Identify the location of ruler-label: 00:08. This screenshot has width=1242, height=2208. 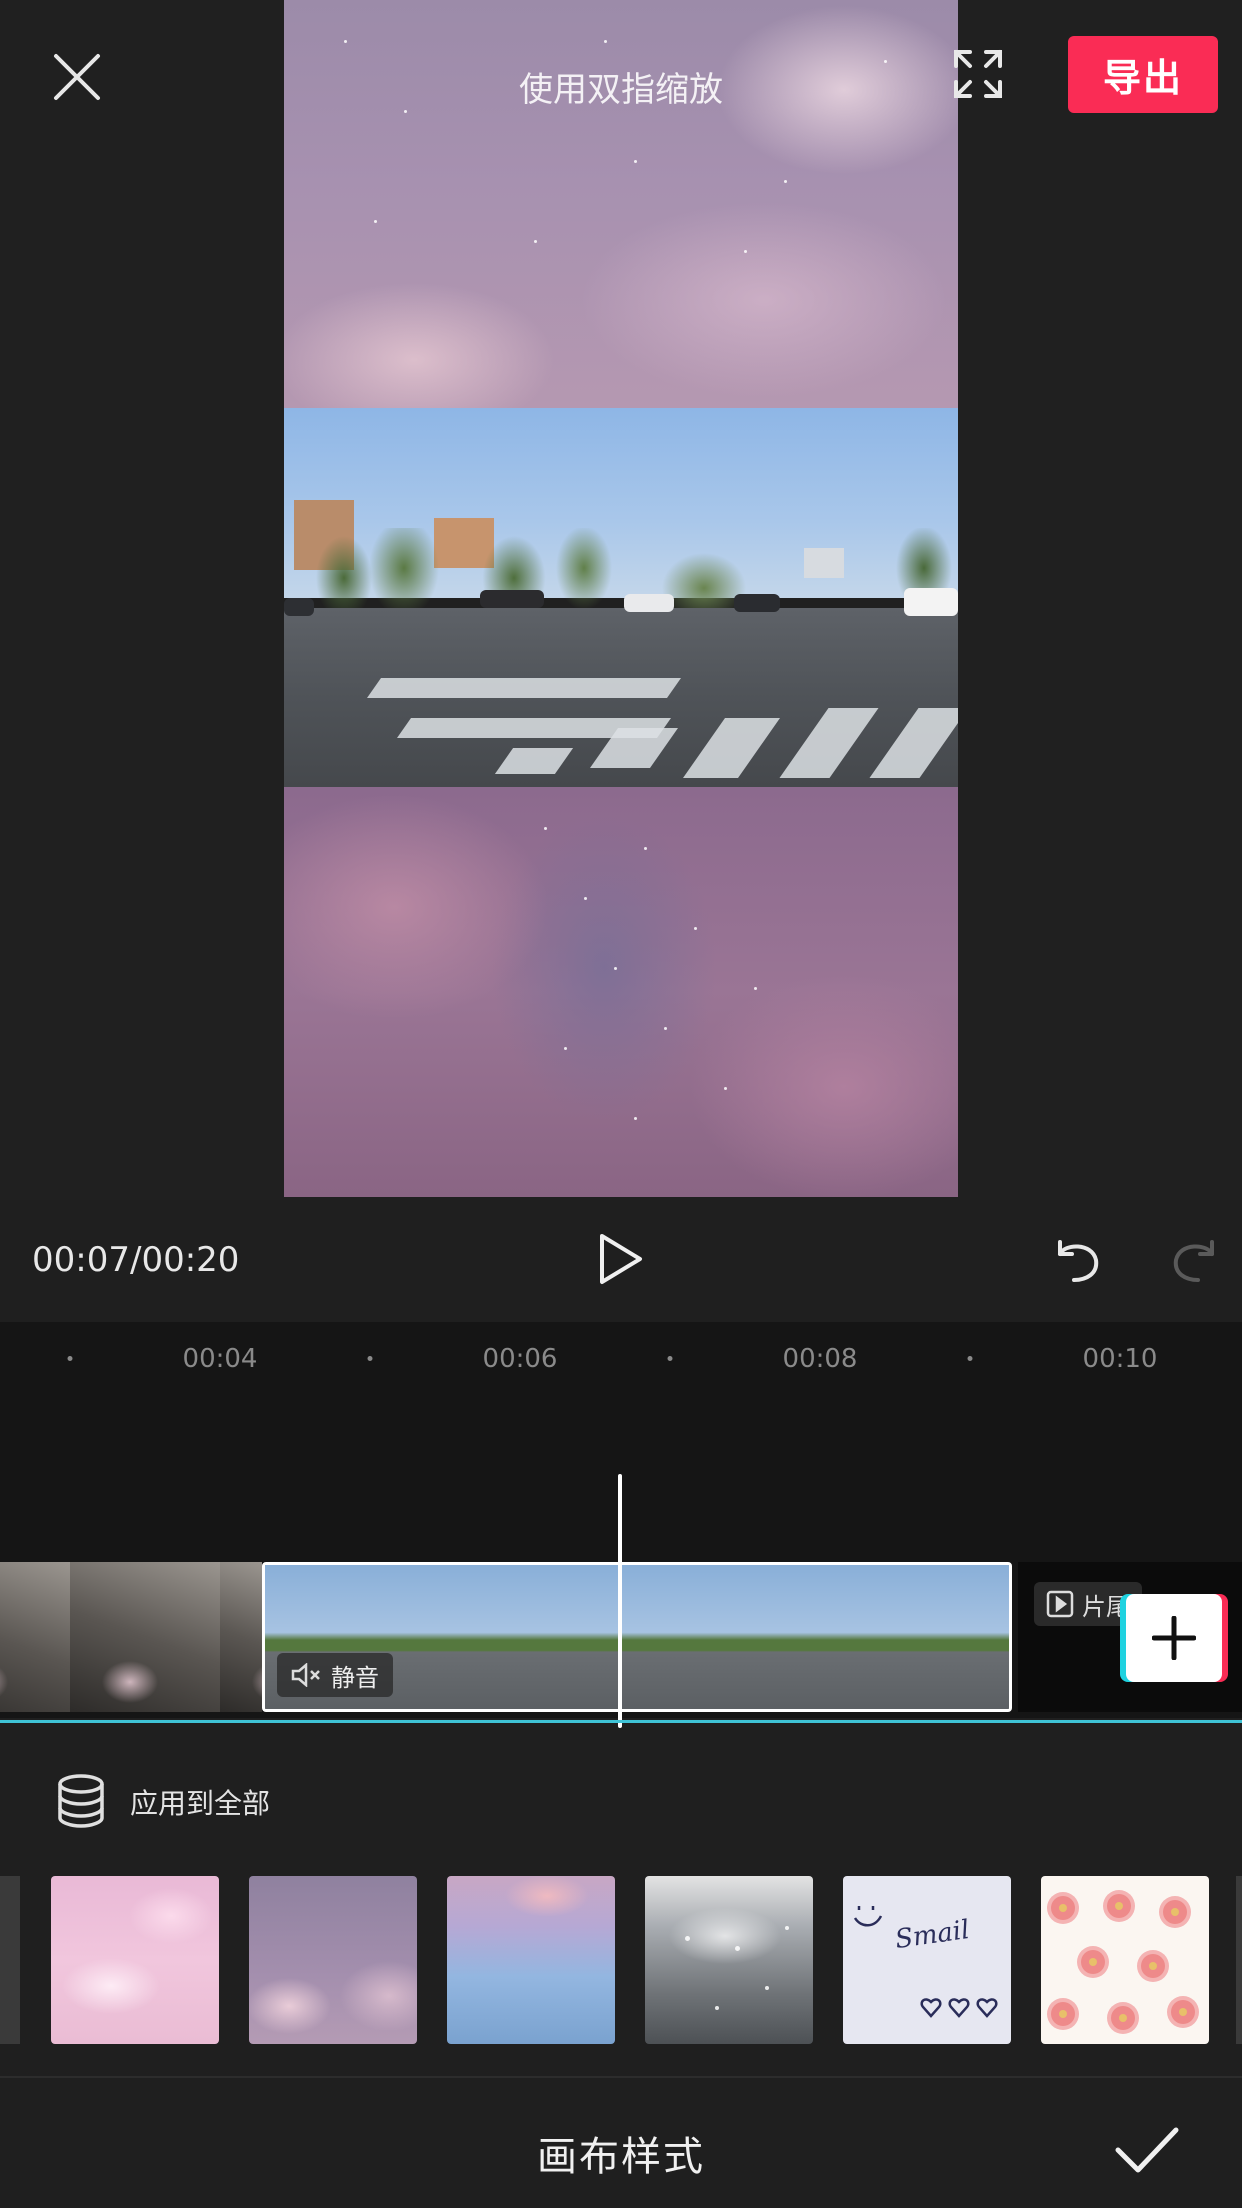
(820, 1359).